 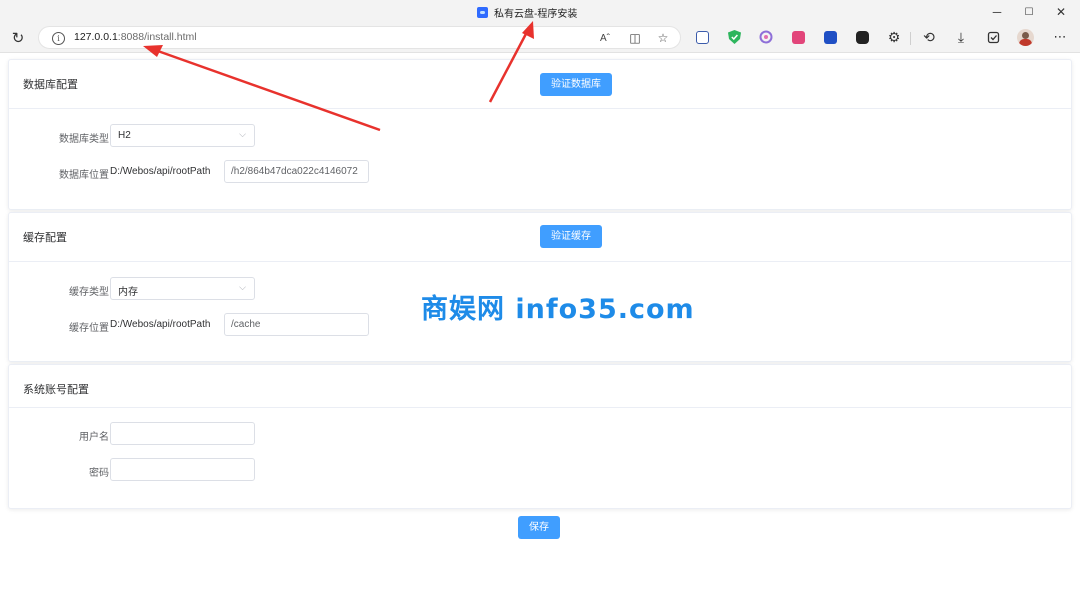 What do you see at coordinates (766, 37) in the screenshot?
I see `ai-assistant-icon` at bounding box center [766, 37].